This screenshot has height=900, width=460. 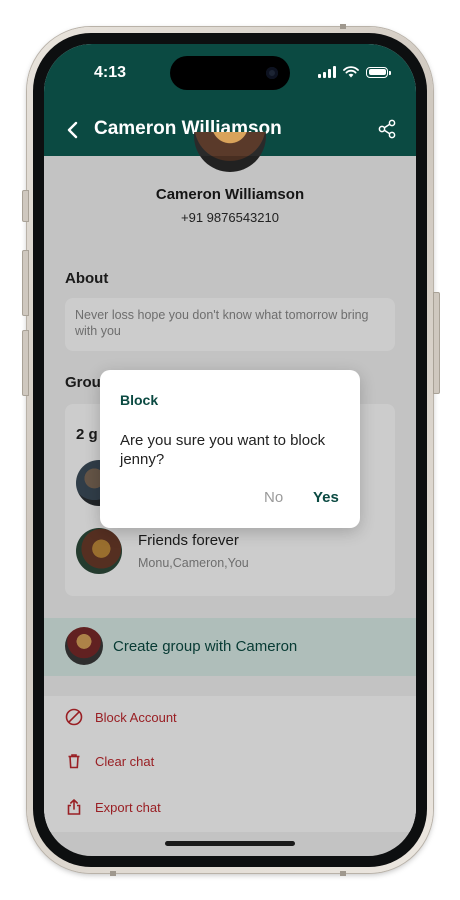 What do you see at coordinates (110, 72) in the screenshot?
I see `status-time: 4:13` at bounding box center [110, 72].